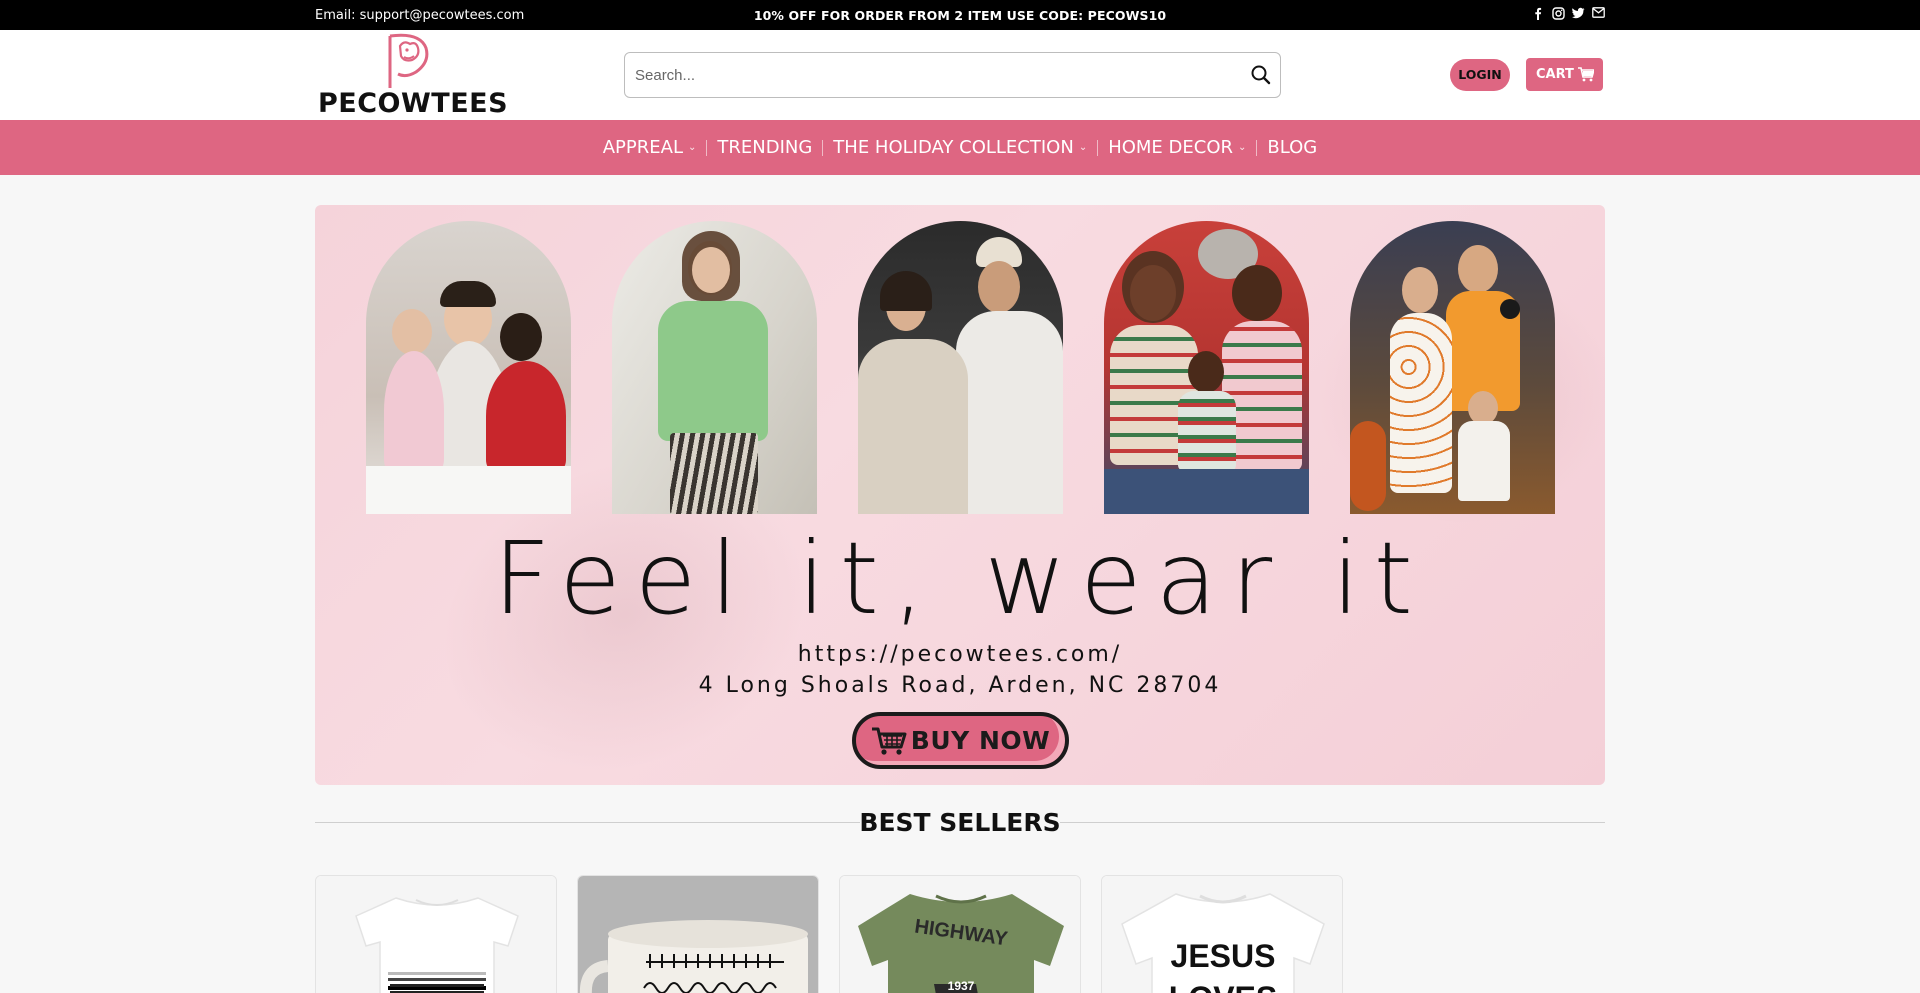  What do you see at coordinates (1332, 822) in the screenshot?
I see `section-divider` at bounding box center [1332, 822].